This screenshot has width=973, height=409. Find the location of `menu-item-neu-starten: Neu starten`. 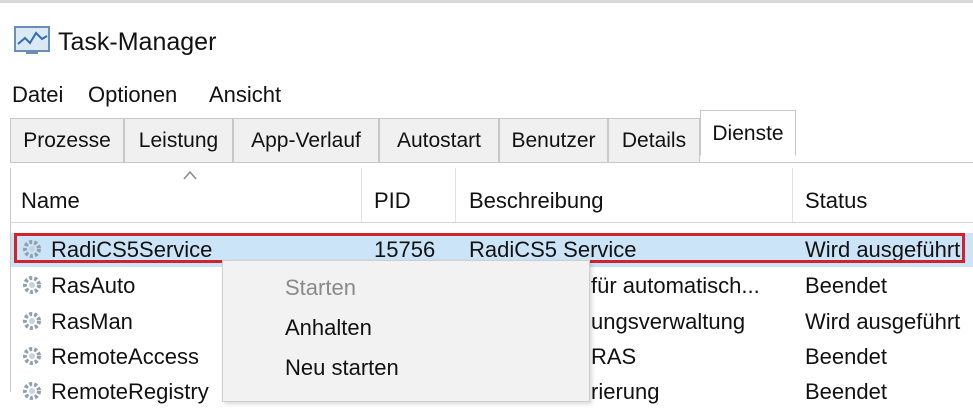

menu-item-neu-starten: Neu starten is located at coordinates (342, 368).